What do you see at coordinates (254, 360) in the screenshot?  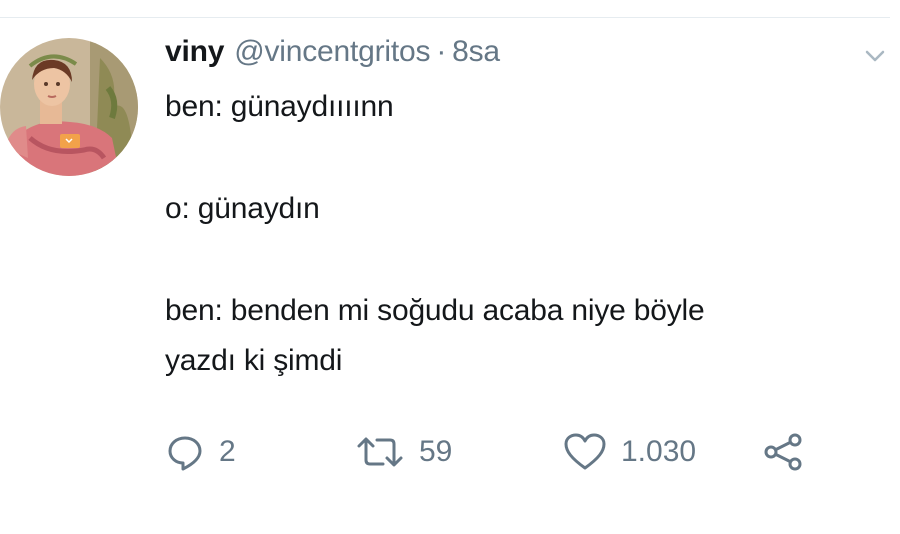 I see `tweet-line: yazdı ki şimdi` at bounding box center [254, 360].